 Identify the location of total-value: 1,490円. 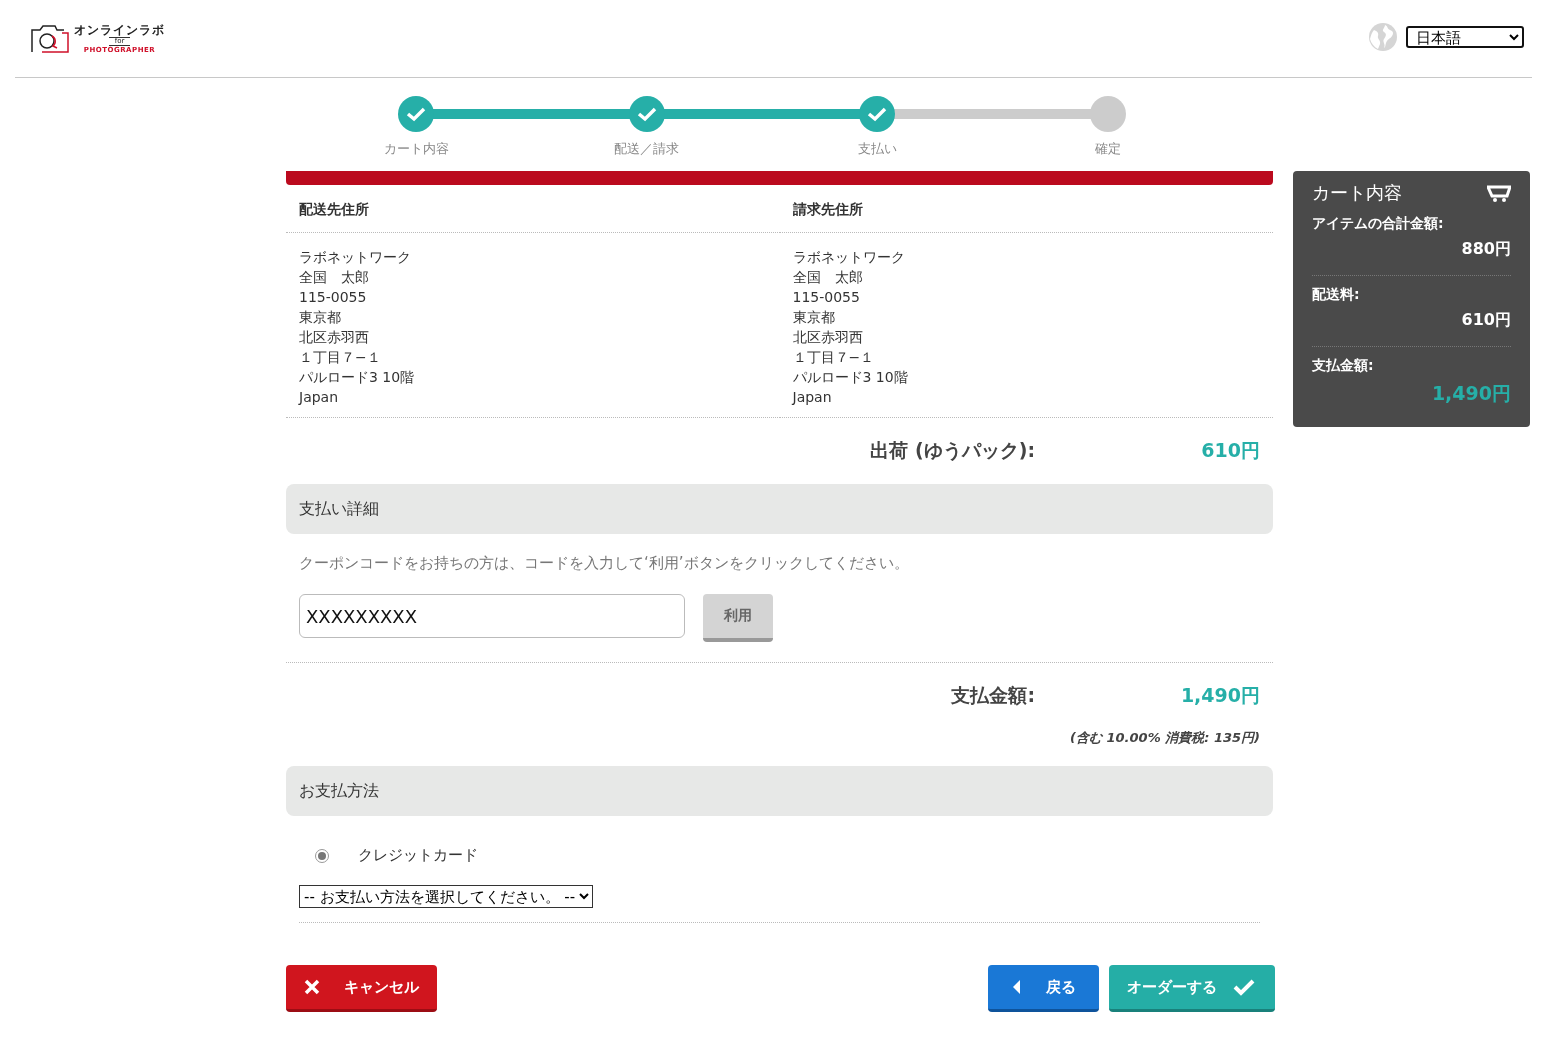
(1219, 695).